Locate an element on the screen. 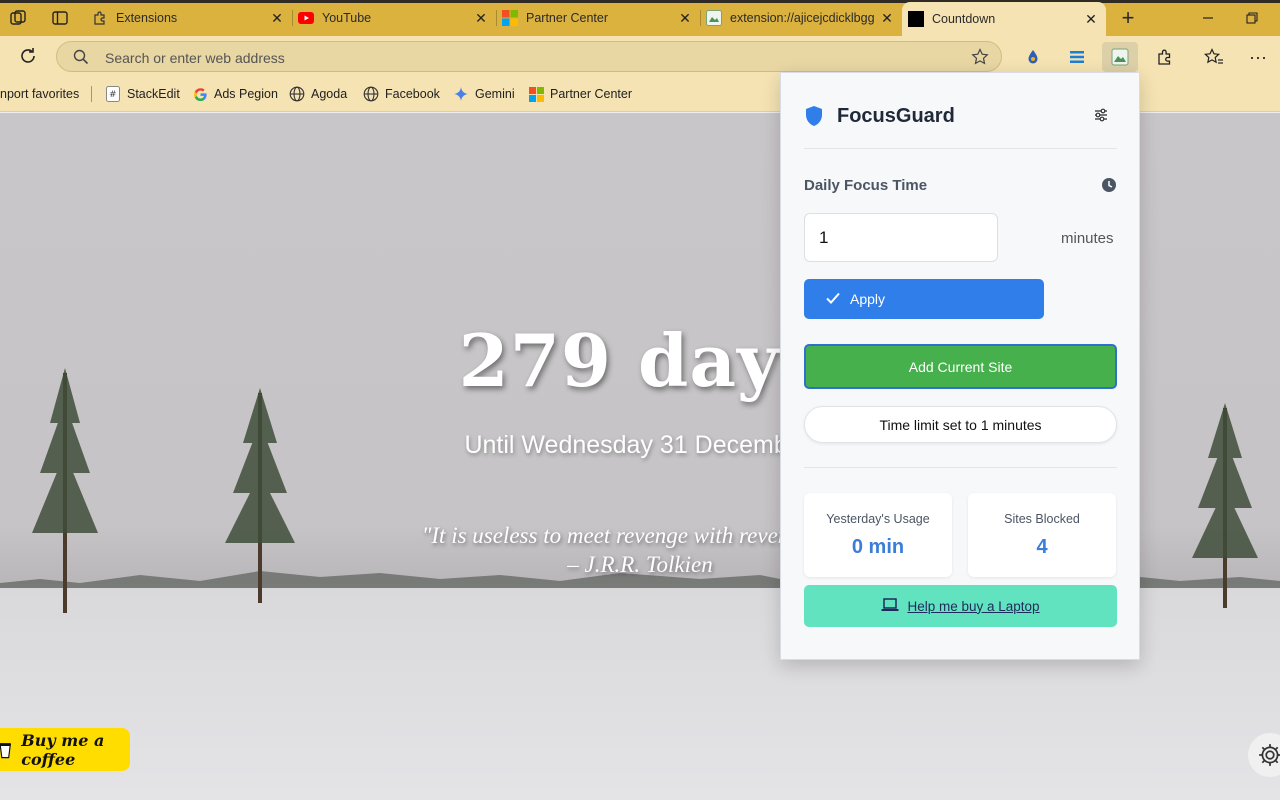 The width and height of the screenshot is (1280, 800). favorite-agoda: Agoda is located at coordinates (318, 94).